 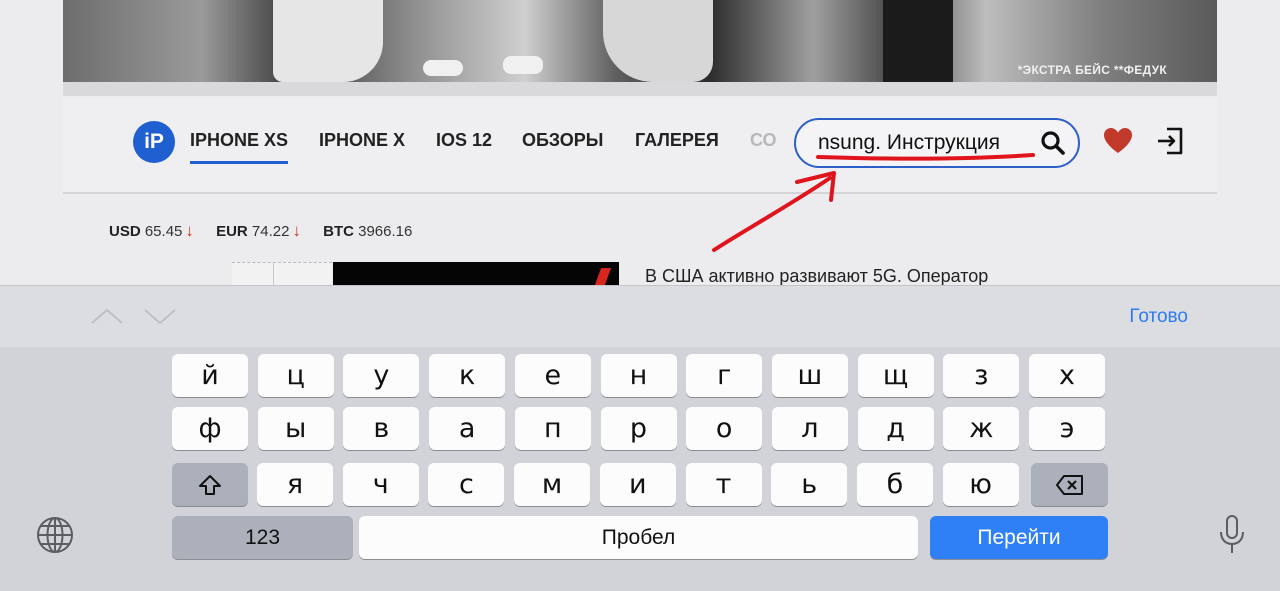 I want to click on globe-icon, so click(x=55, y=535).